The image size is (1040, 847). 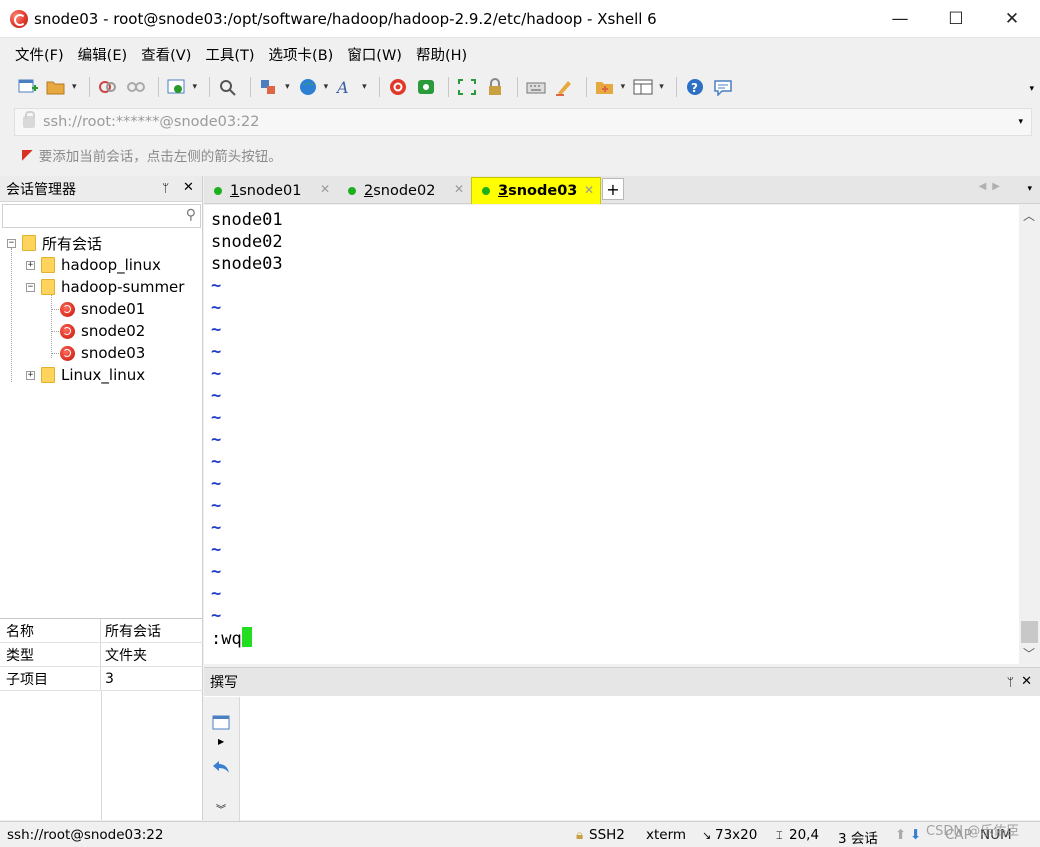 I want to click on minimize-button: —, so click(x=900, y=19).